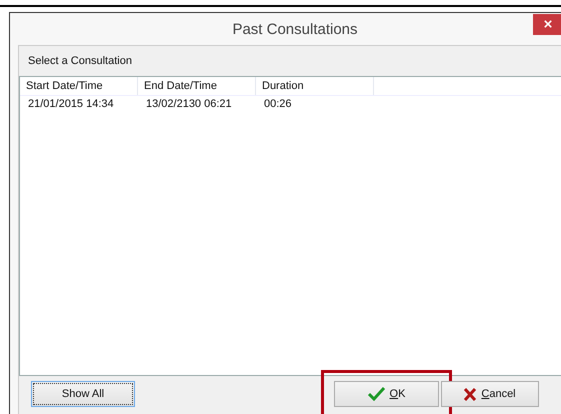  What do you see at coordinates (490, 394) in the screenshot?
I see `cancel-button: Cancel` at bounding box center [490, 394].